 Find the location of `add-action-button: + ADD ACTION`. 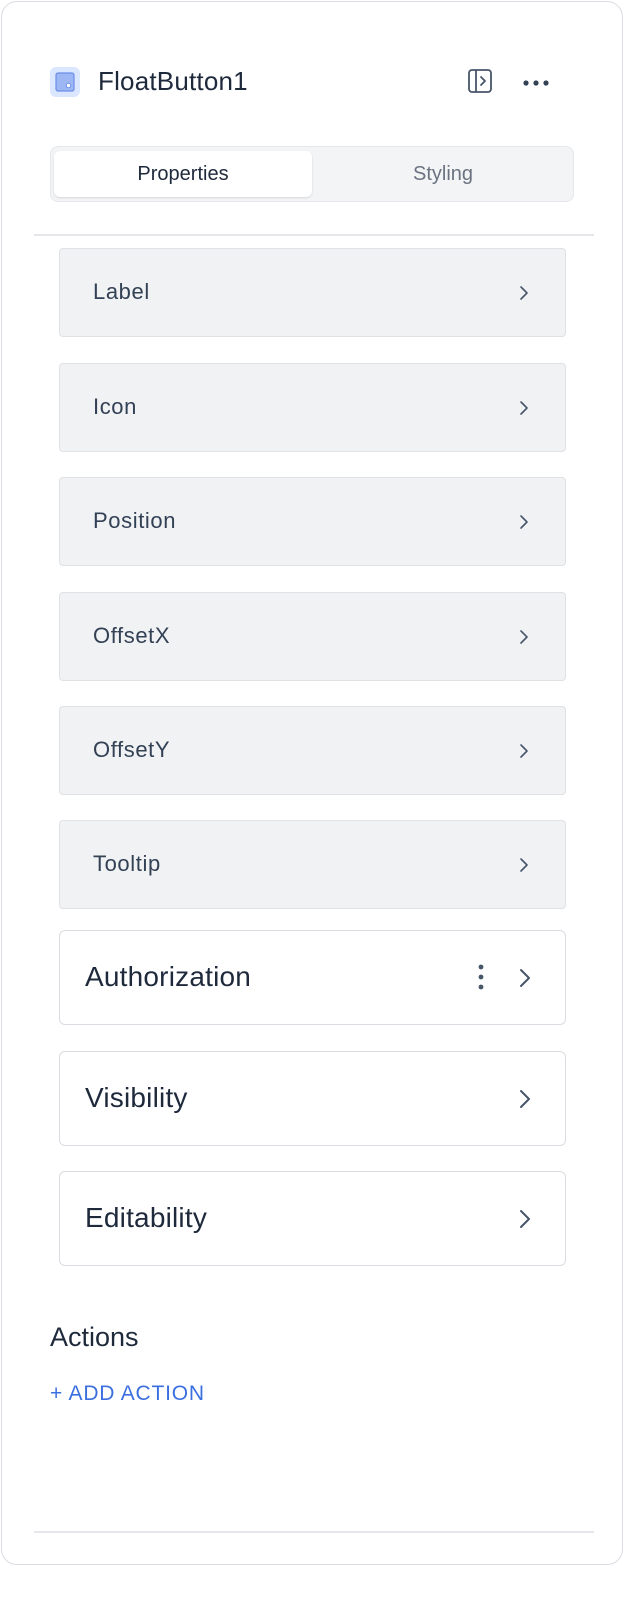

add-action-button: + ADD ACTION is located at coordinates (127, 1394).